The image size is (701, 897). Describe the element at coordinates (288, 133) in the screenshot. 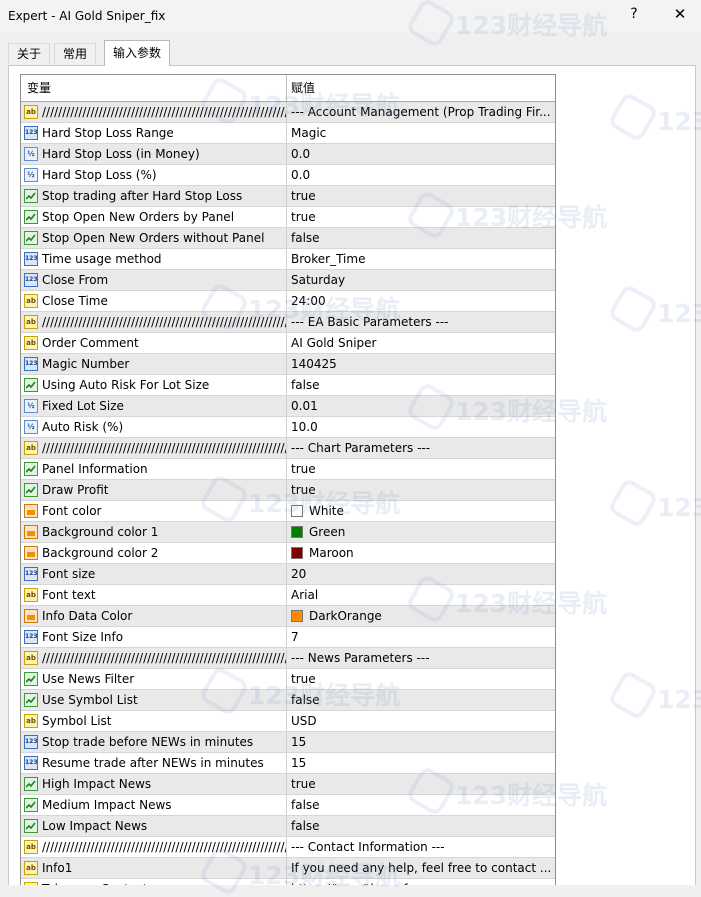

I see `parameter-row: 123 Hard Stop Loss Range Magic` at that location.